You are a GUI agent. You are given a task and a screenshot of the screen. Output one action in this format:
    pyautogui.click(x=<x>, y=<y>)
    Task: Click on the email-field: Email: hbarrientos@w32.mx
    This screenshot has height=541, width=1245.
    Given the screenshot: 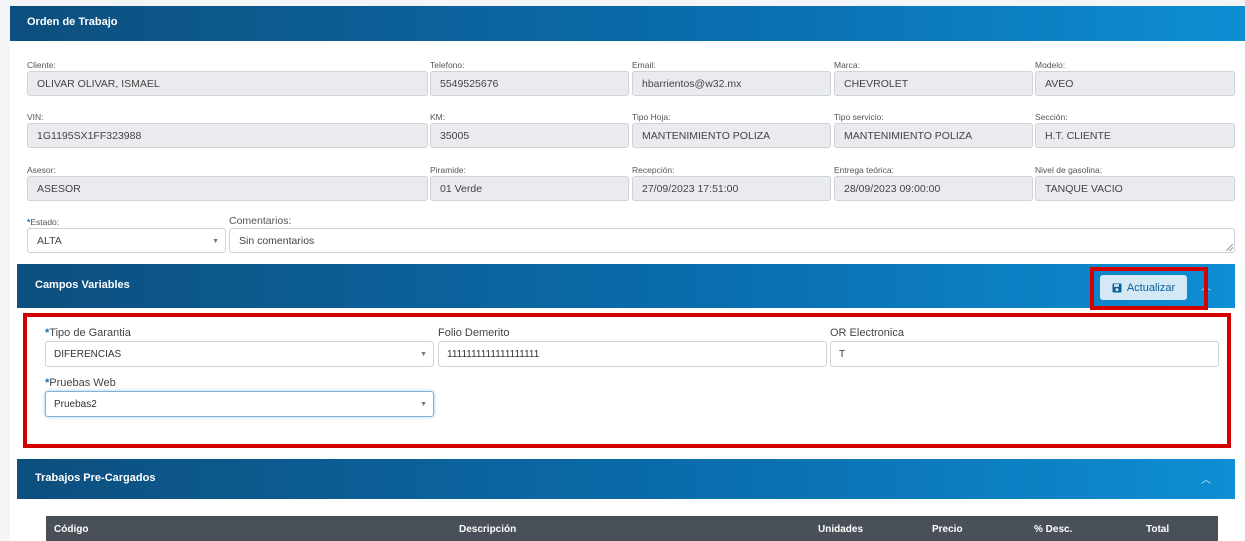 What is the action you would take?
    pyautogui.click(x=731, y=77)
    